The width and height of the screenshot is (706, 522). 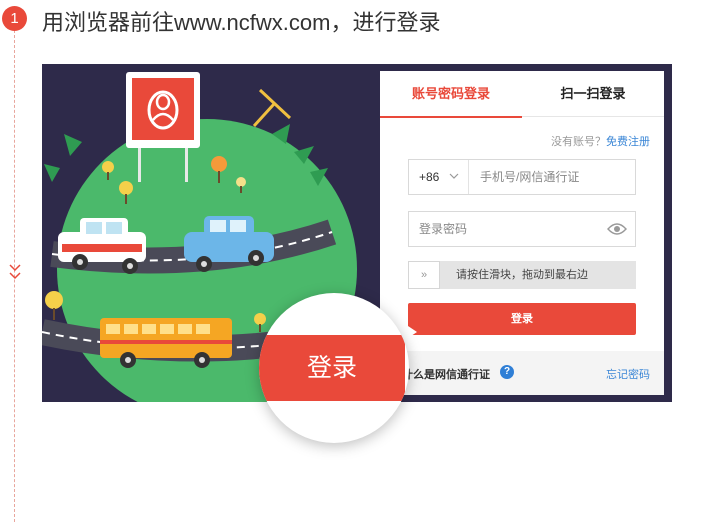 I want to click on register-link: 免费注册, so click(x=628, y=142).